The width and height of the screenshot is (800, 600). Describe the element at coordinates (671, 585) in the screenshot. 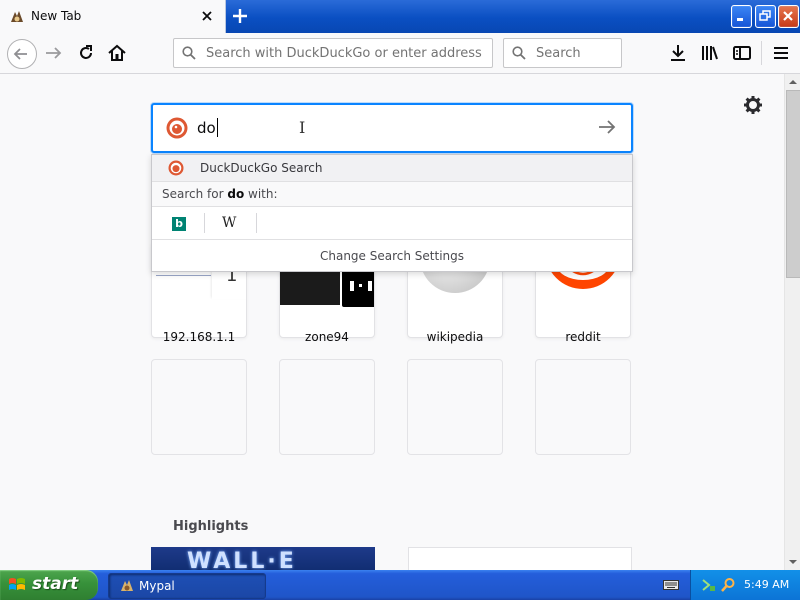

I see `keyboard-layout-icon` at that location.